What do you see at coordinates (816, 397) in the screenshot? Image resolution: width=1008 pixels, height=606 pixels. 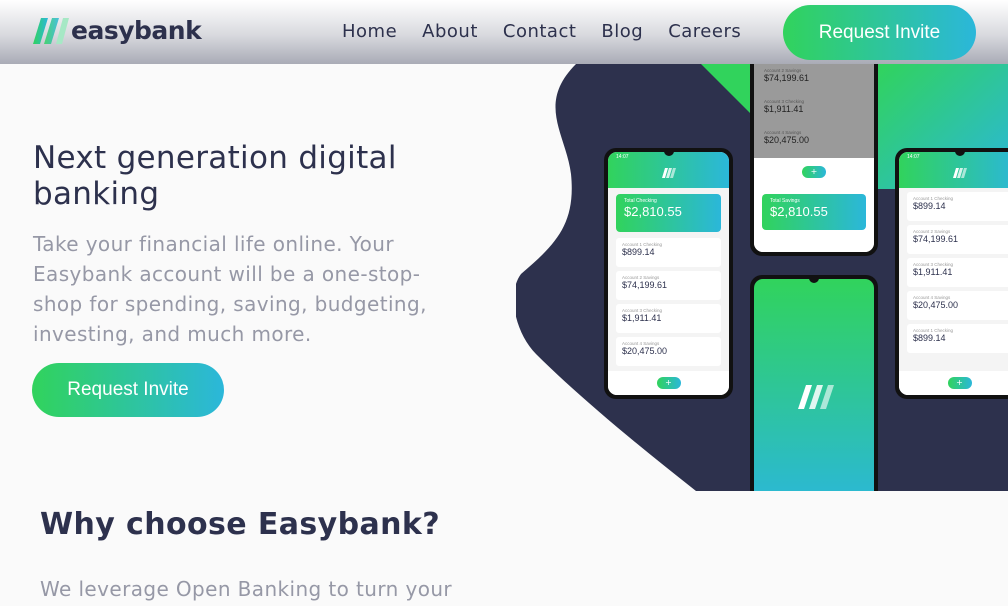 I see `splash-logo-icon` at bounding box center [816, 397].